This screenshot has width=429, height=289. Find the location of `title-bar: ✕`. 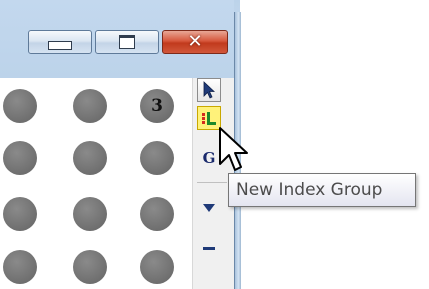

title-bar: ✕ is located at coordinates (117, 39).